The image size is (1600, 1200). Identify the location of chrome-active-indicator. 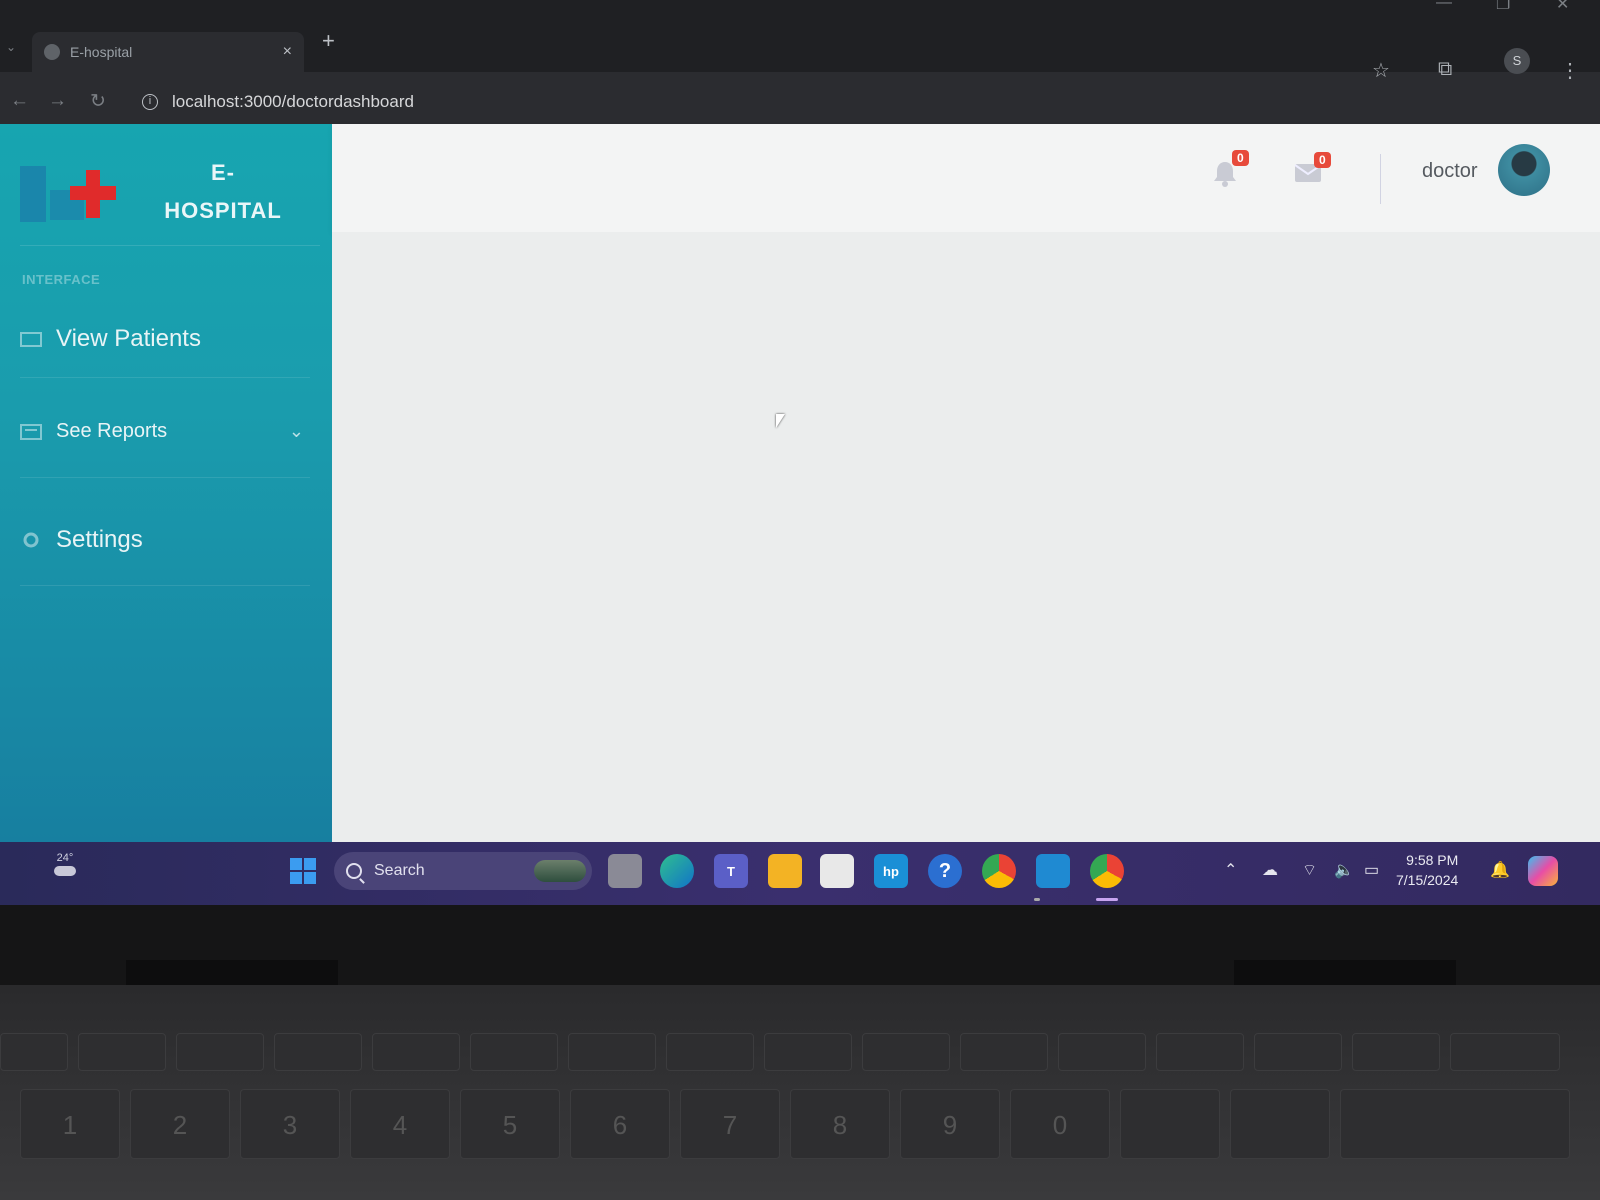
(1107, 899).